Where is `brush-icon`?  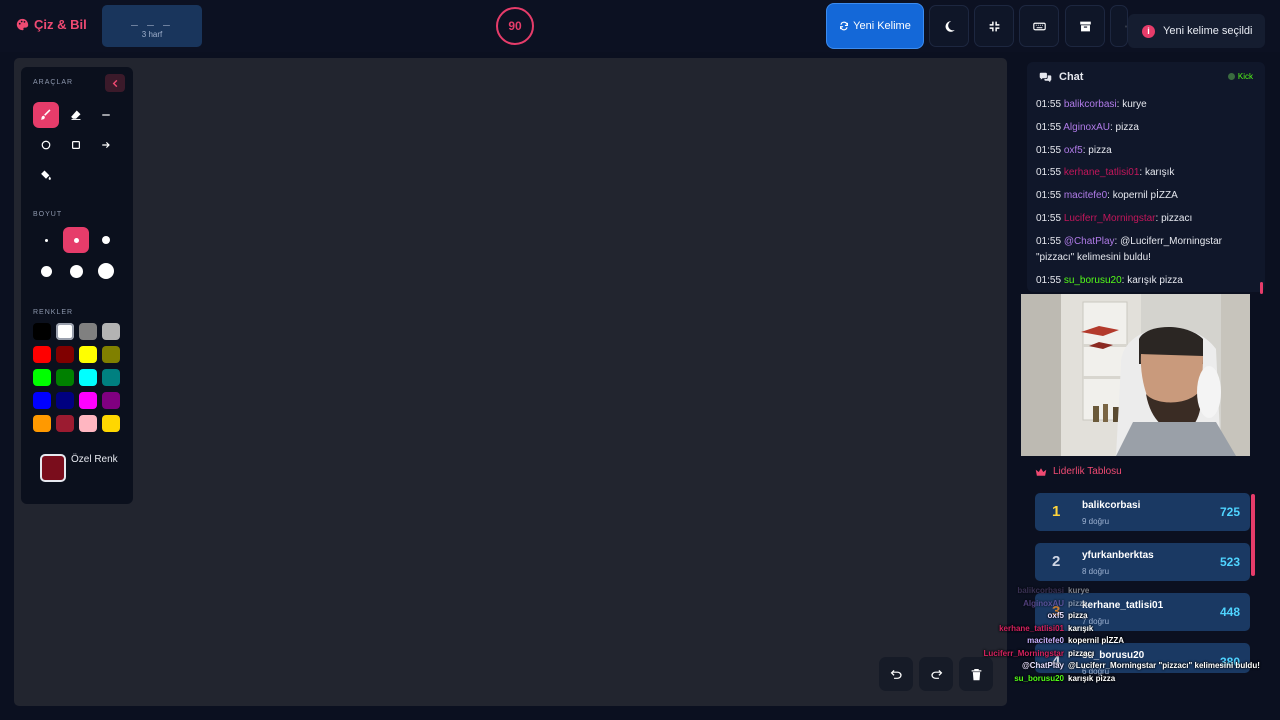 brush-icon is located at coordinates (45, 114).